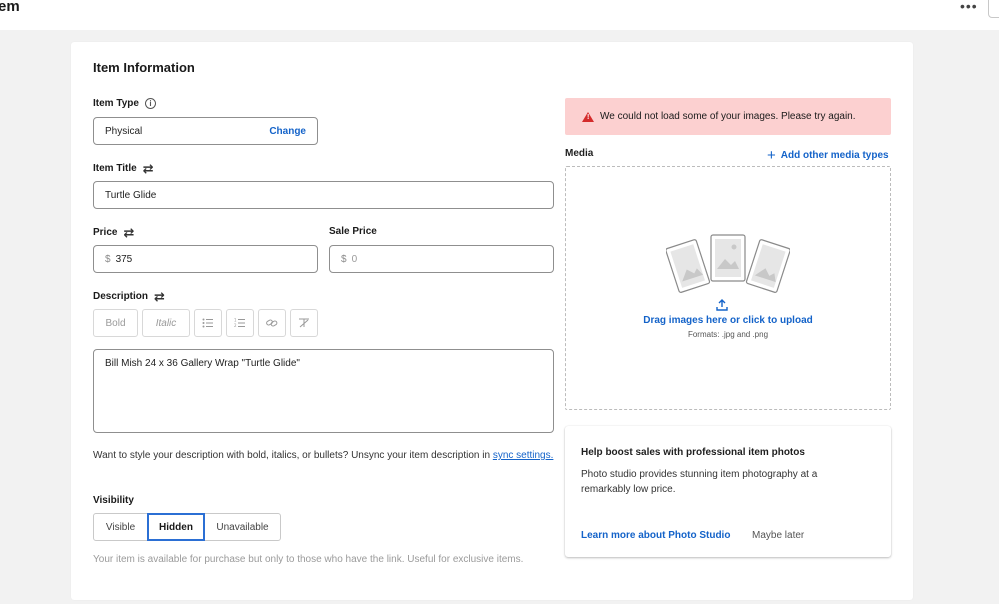 The width and height of the screenshot is (999, 604). What do you see at coordinates (722, 306) in the screenshot?
I see `upload-icon` at bounding box center [722, 306].